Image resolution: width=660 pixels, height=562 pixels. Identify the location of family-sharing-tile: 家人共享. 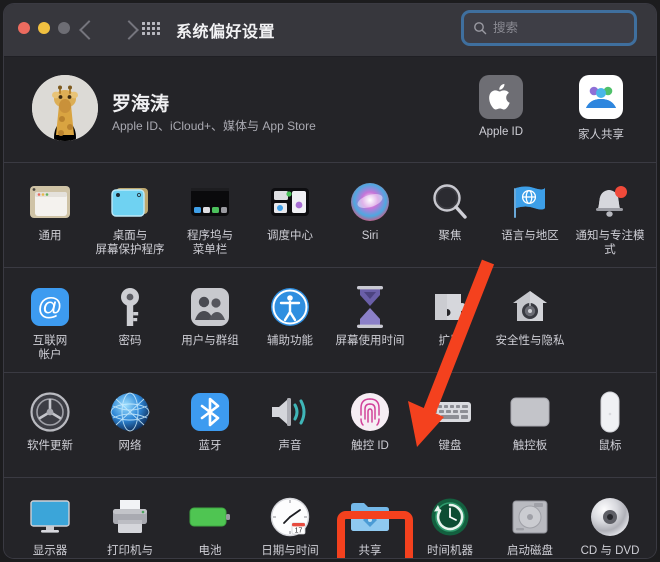
(601, 108).